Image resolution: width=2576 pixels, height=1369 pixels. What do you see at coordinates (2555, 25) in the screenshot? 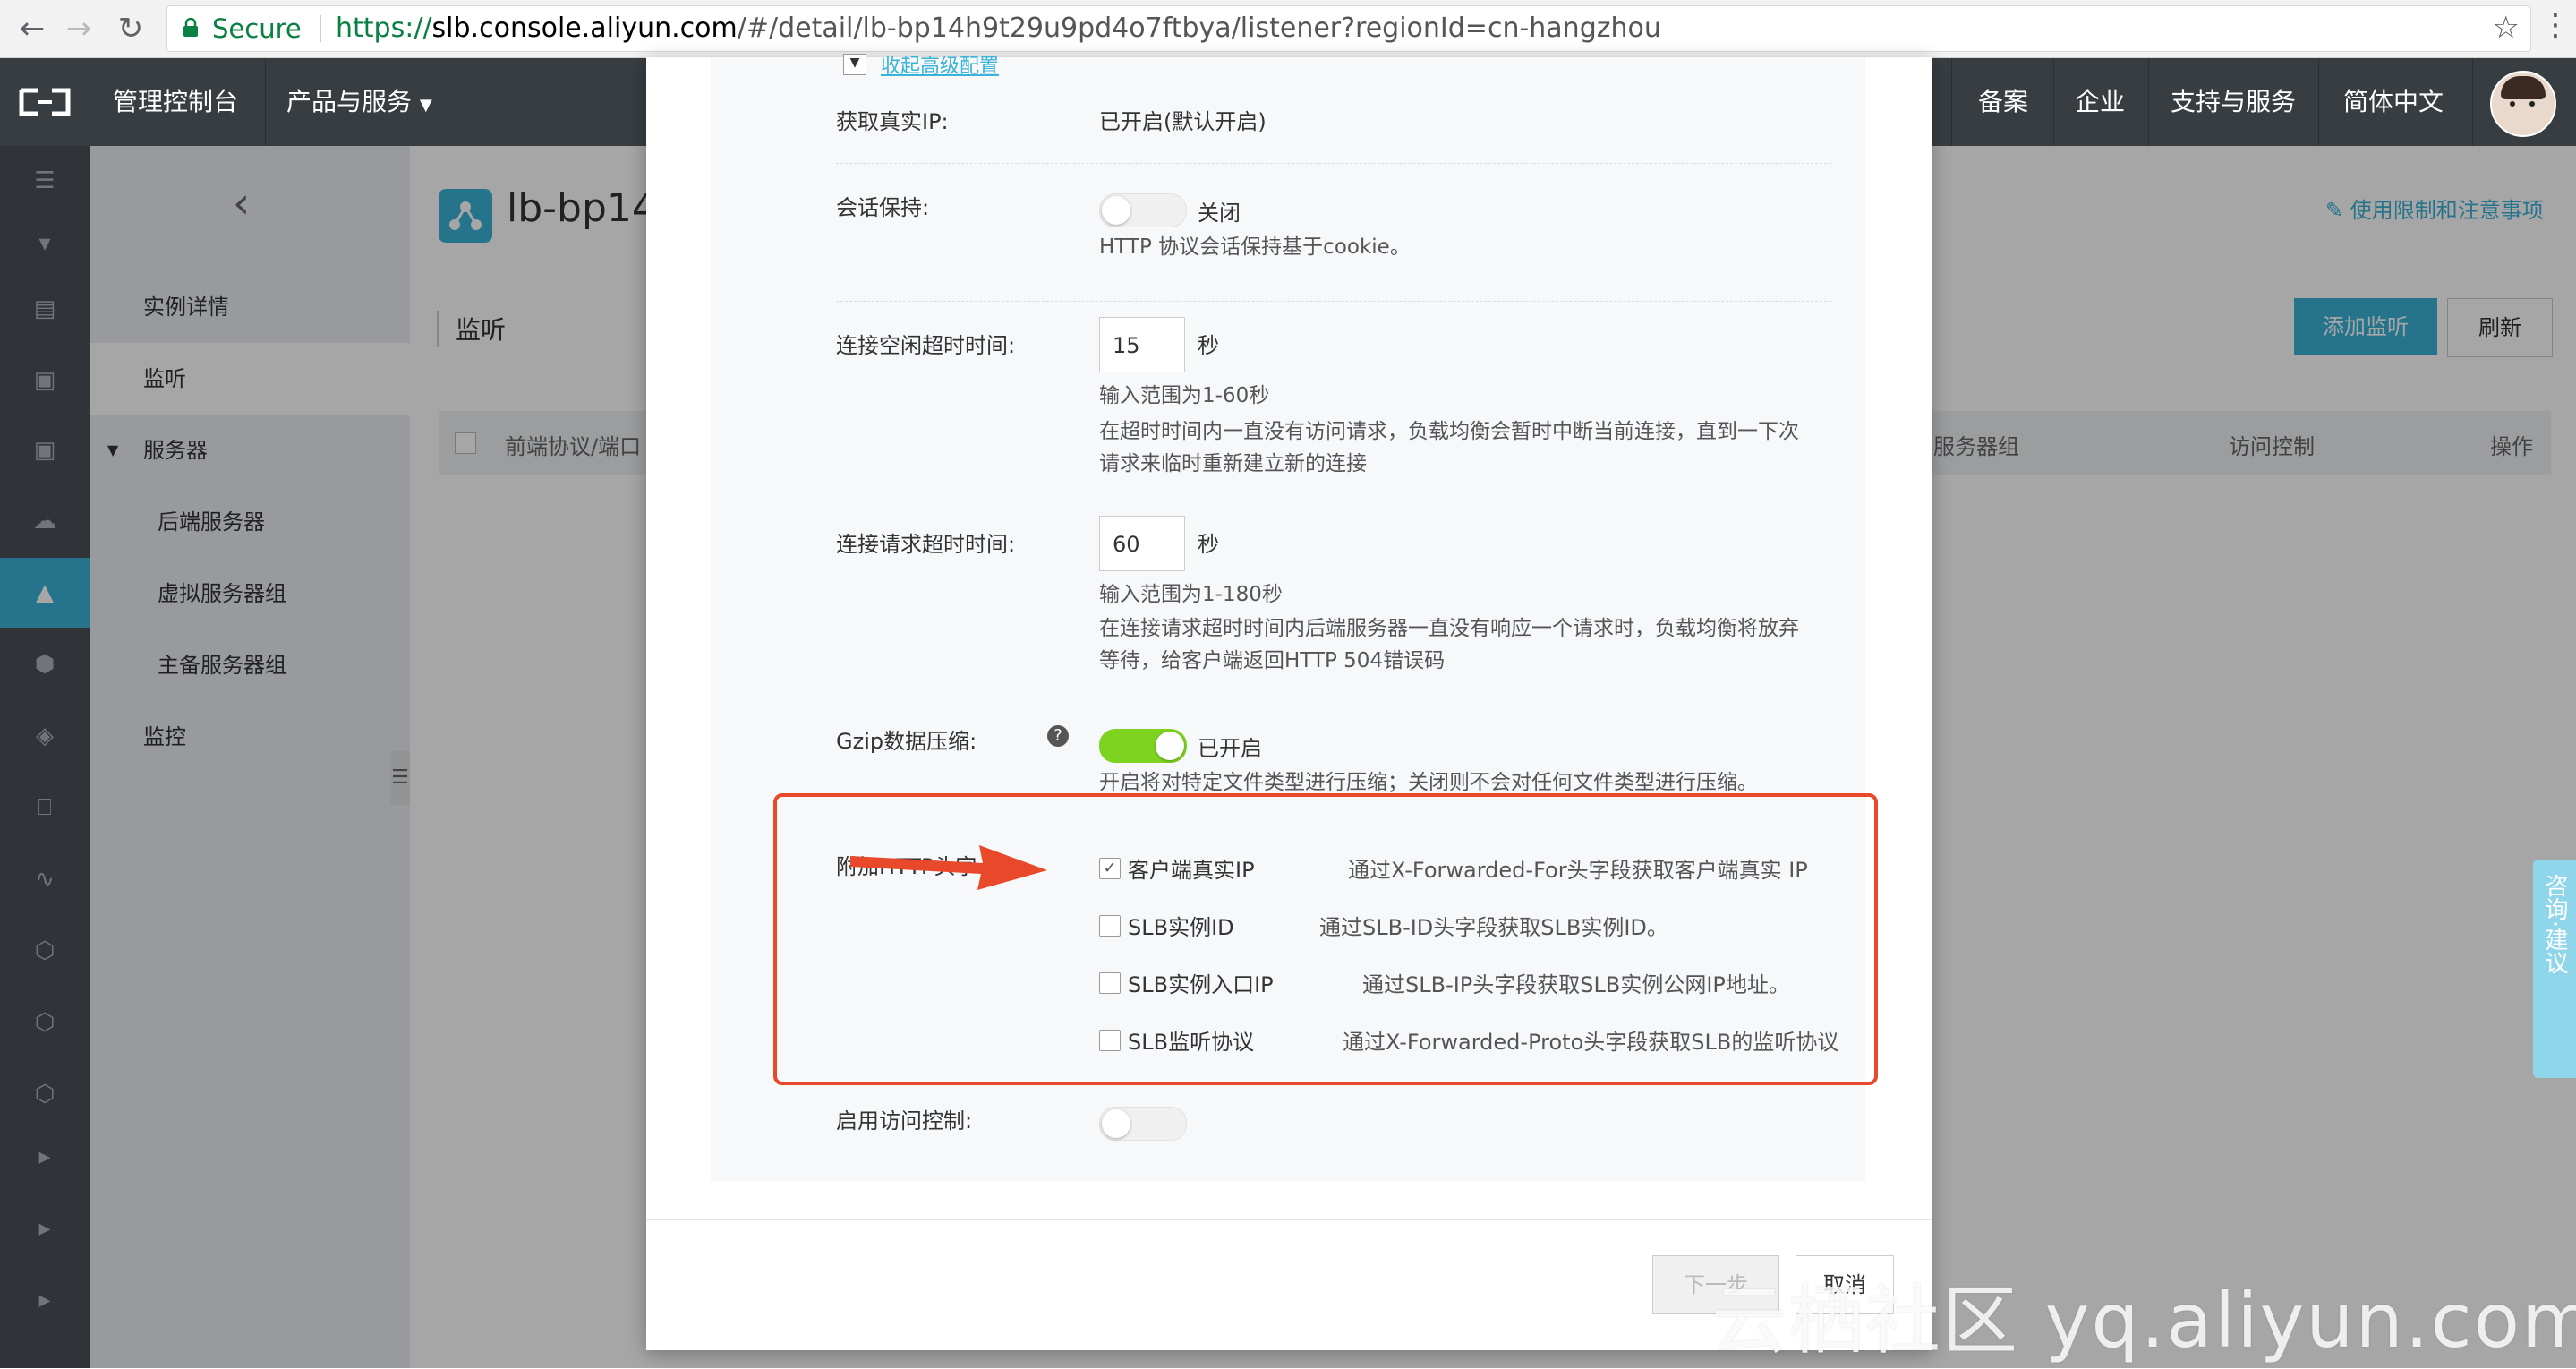
I see `browser-menu-icon: ⋮` at bounding box center [2555, 25].